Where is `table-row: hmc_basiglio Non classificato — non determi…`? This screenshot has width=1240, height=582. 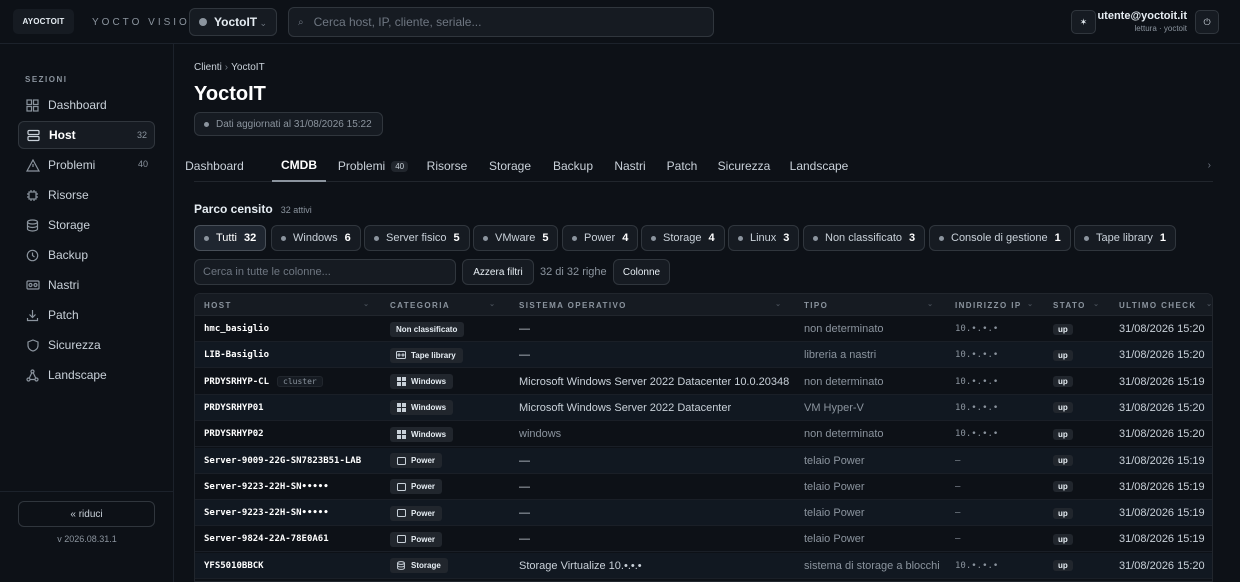
table-row: hmc_basiglio Non classificato — non determi… is located at coordinates (703, 329).